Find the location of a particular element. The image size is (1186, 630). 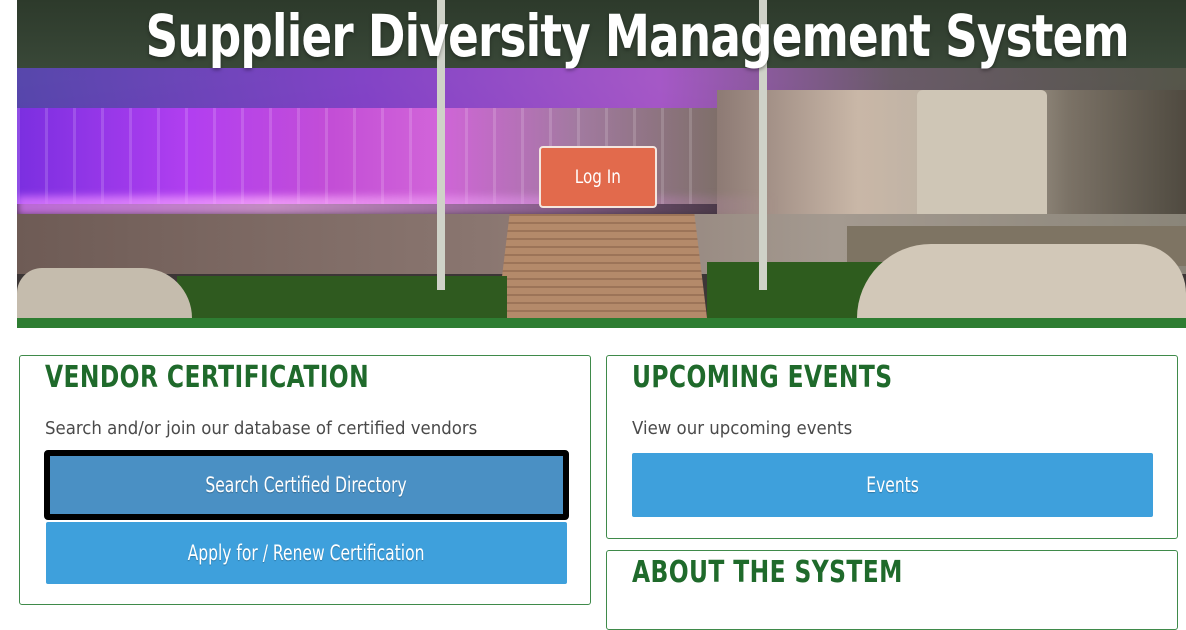

hero-rock-left is located at coordinates (104, 293).